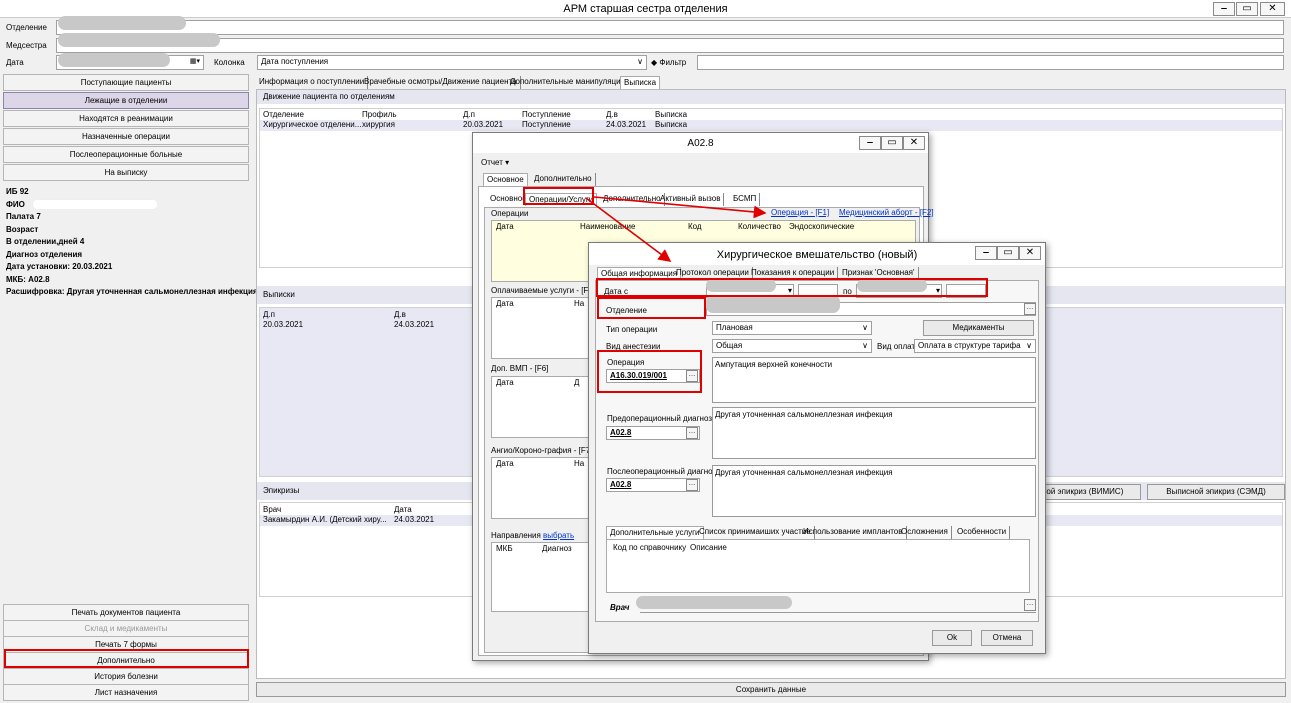  What do you see at coordinates (126, 136) in the screenshot?
I see `nav-naznachennye: Назначенные операции` at bounding box center [126, 136].